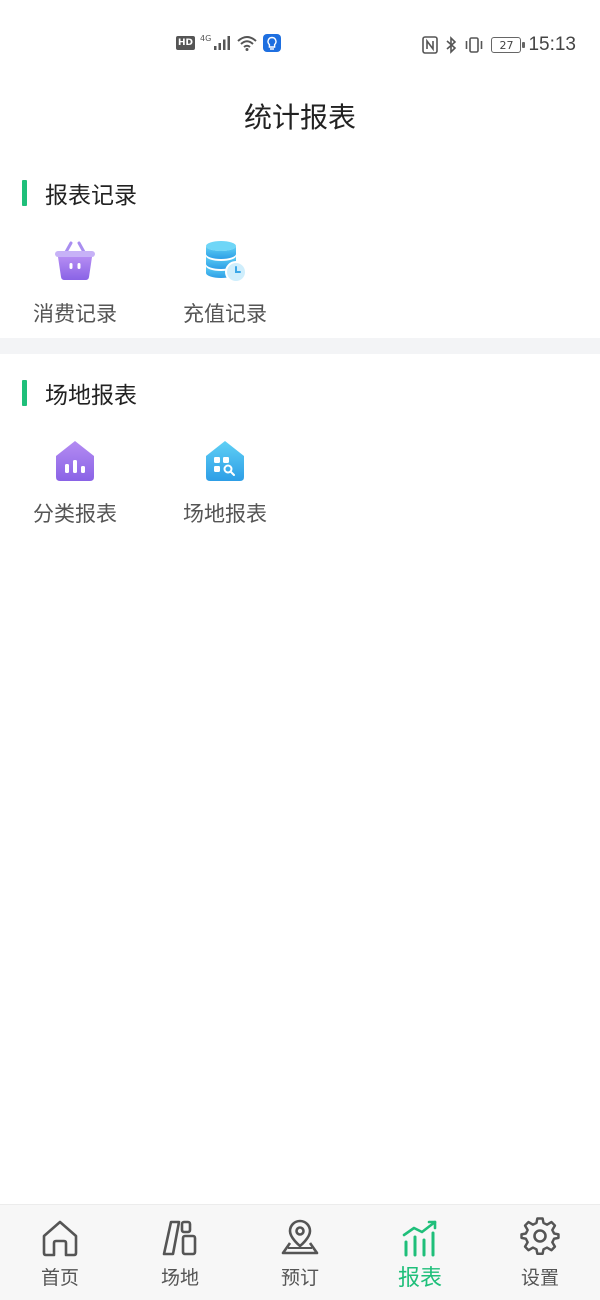  What do you see at coordinates (419, 1238) in the screenshot?
I see `report-chart-icon` at bounding box center [419, 1238].